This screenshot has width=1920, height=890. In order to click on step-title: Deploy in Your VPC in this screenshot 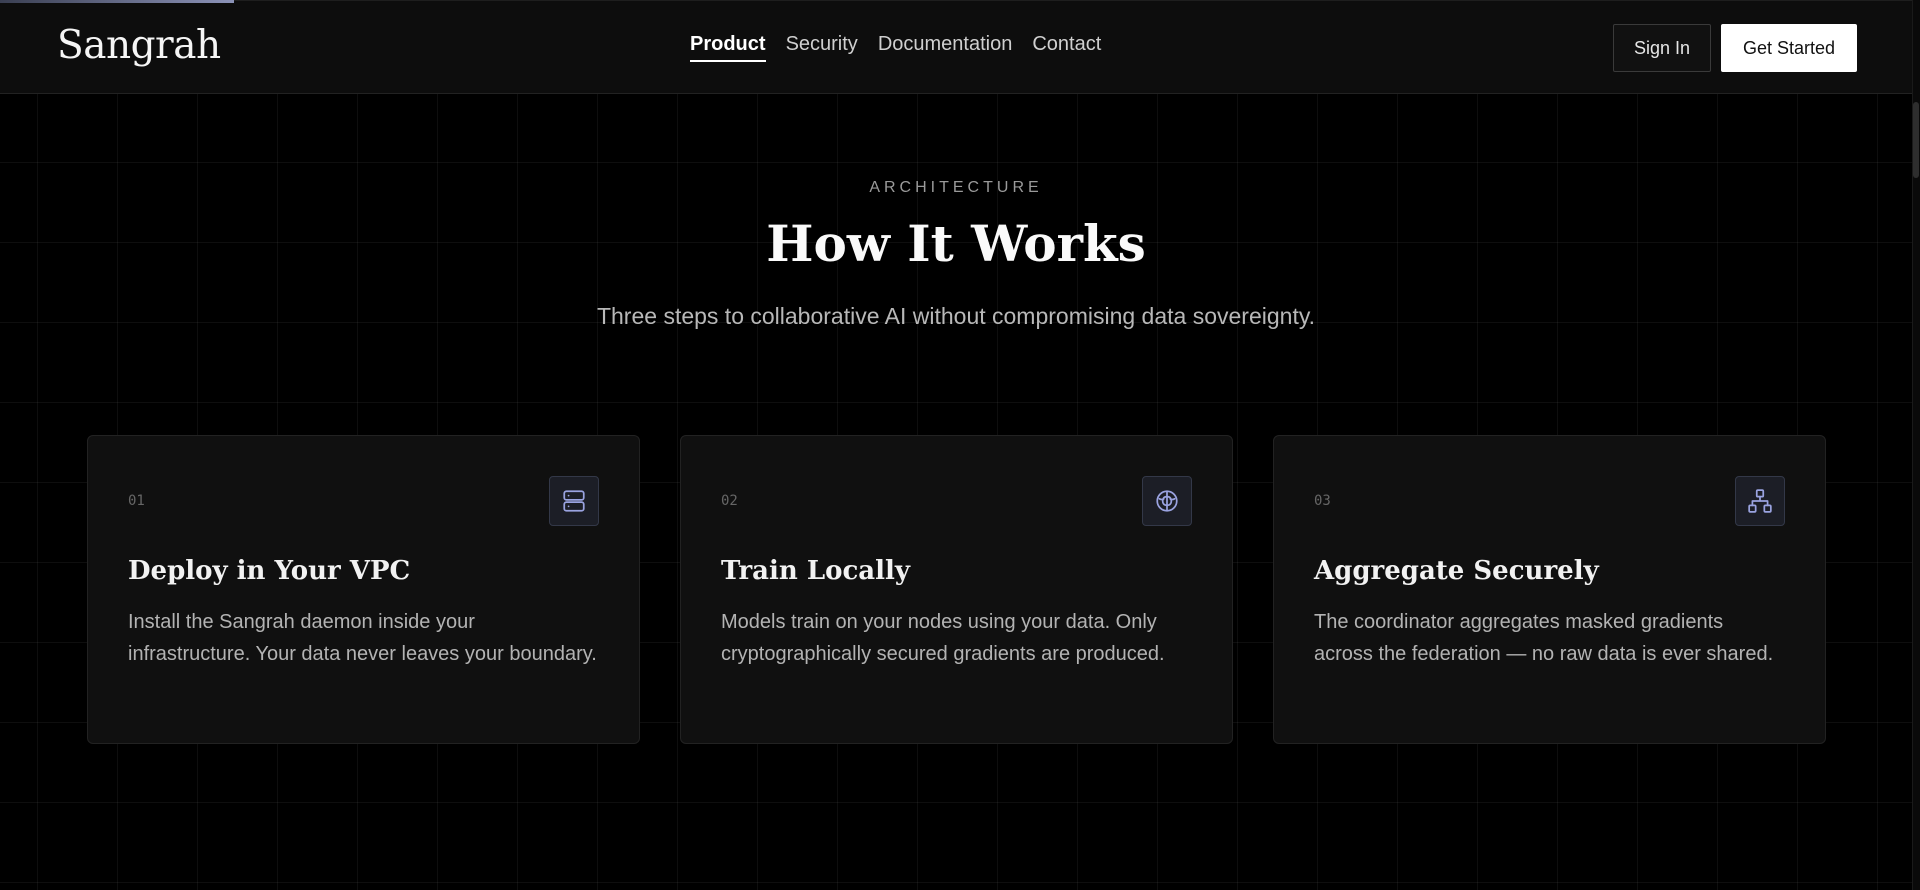, I will do `click(269, 571)`.